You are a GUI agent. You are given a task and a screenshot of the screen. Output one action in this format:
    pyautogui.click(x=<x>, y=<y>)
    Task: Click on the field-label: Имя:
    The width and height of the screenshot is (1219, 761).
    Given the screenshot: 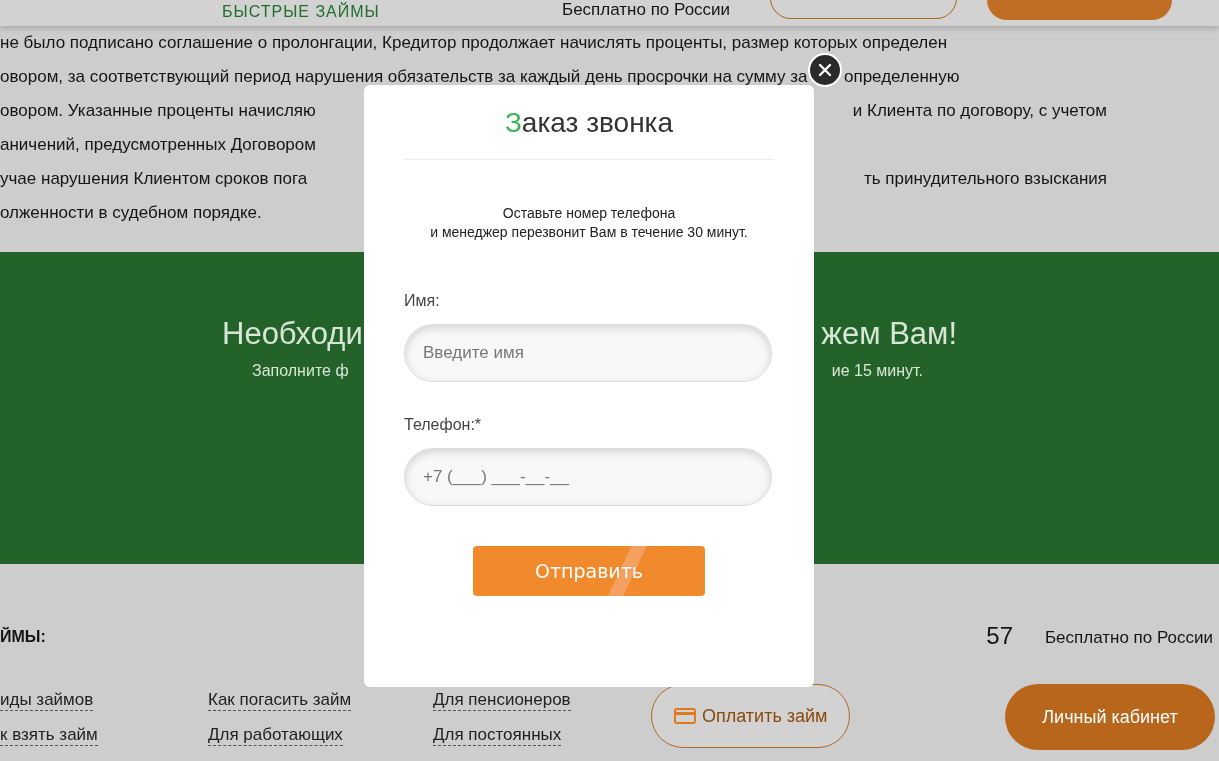 What is the action you would take?
    pyautogui.click(x=422, y=301)
    